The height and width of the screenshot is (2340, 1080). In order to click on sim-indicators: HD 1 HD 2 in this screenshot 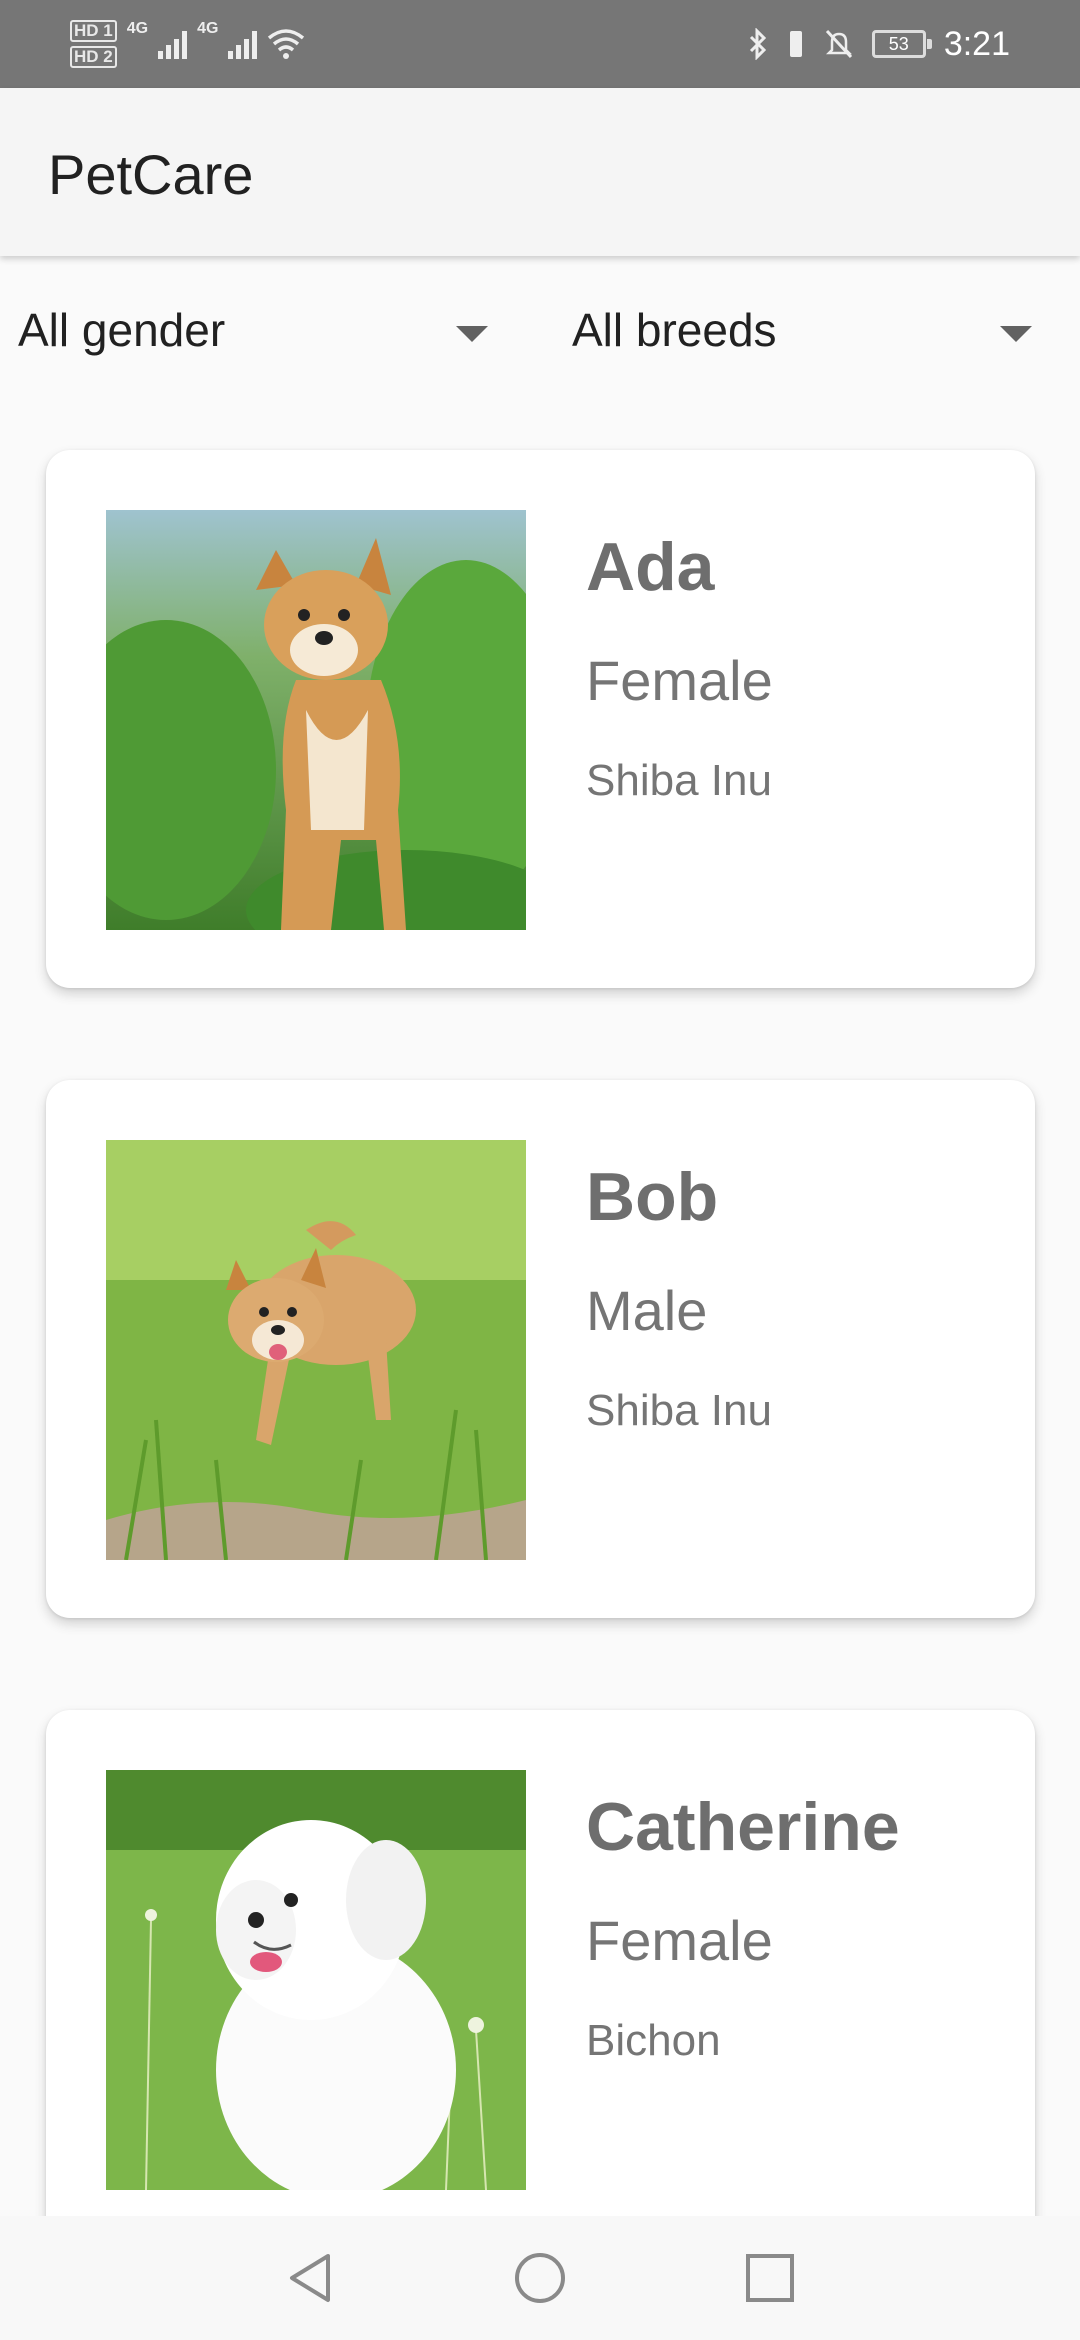, I will do `click(93, 44)`.